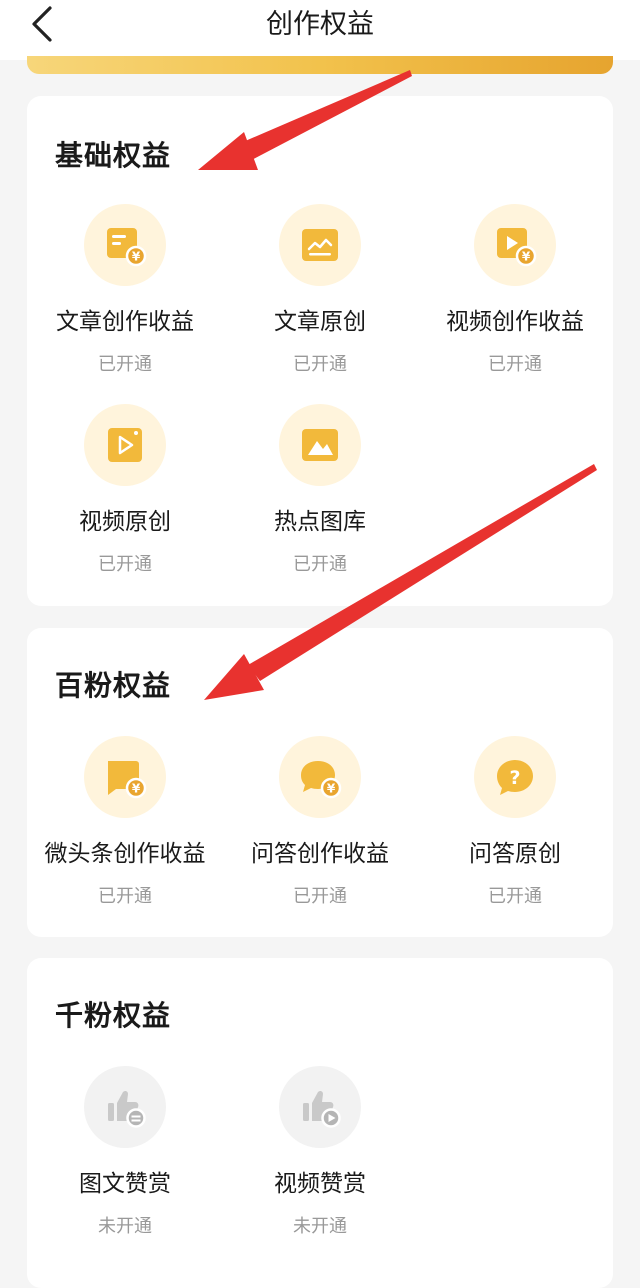 The height and width of the screenshot is (1288, 640). Describe the element at coordinates (320, 854) in the screenshot. I see `benefit-label: 问答创作收益` at that location.